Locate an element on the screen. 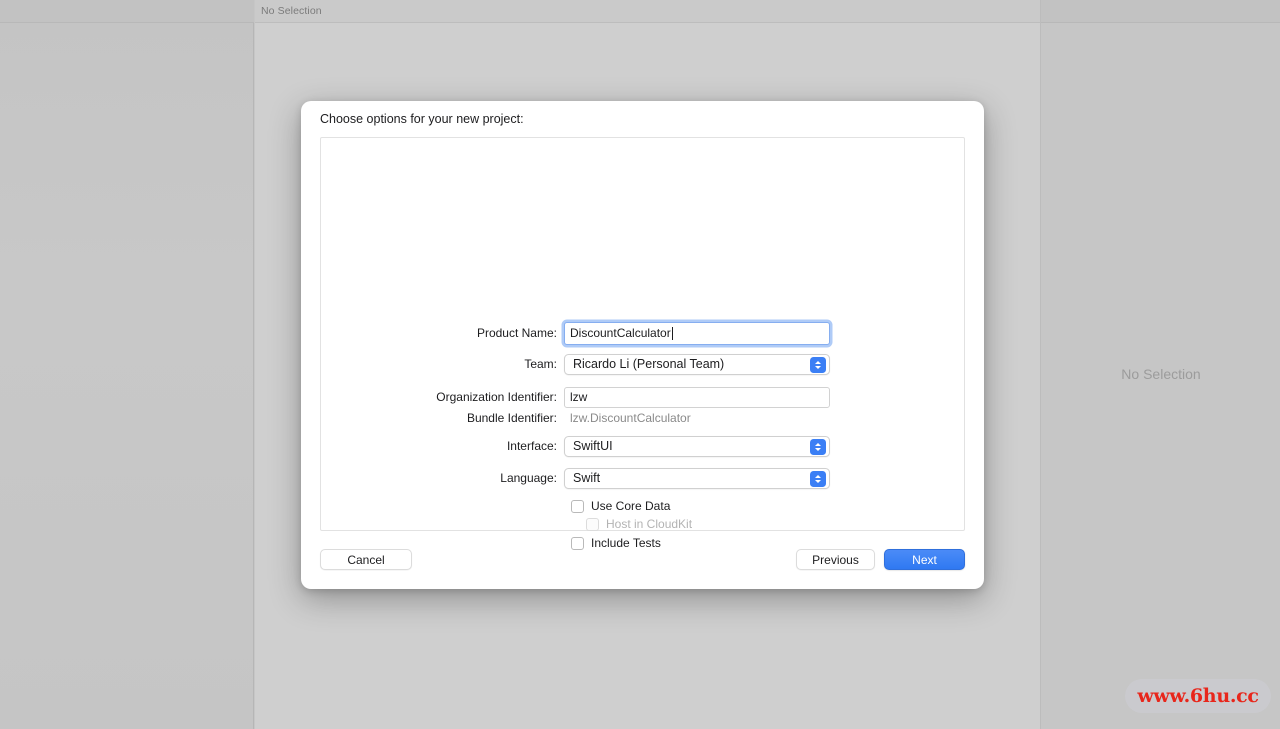  checkbox-row-use-core-data: Use Core Data is located at coordinates (620, 506).